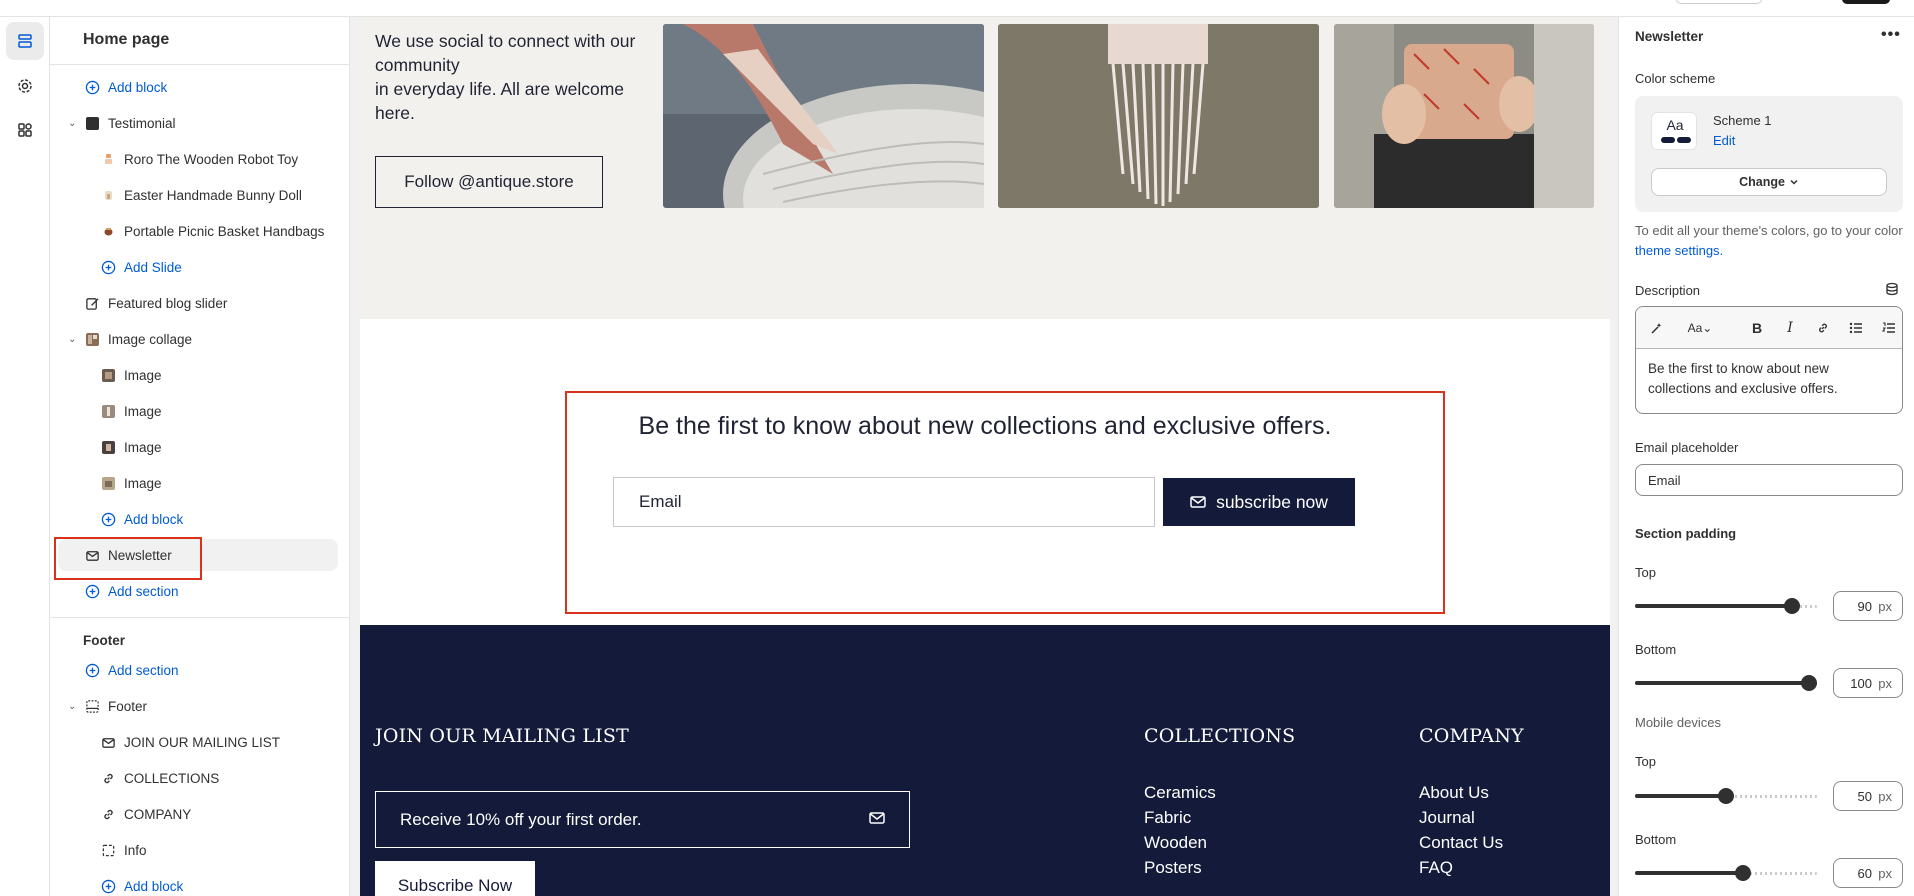 This screenshot has height=896, width=1914. What do you see at coordinates (1656, 839) in the screenshot?
I see `mobile-bottom-label: Bottom` at bounding box center [1656, 839].